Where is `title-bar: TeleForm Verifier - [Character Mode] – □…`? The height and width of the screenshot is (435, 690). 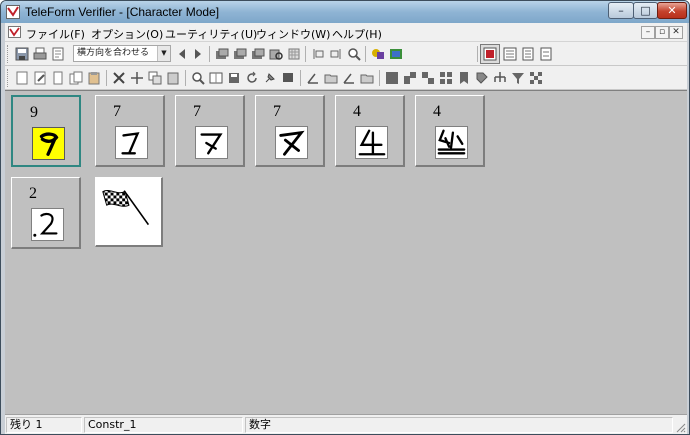 title-bar: TeleForm Verifier - [Character Mode] – □… is located at coordinates (345, 12).